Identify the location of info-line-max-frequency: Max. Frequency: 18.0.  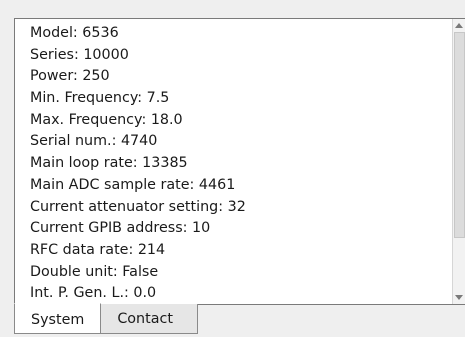
(106, 119).